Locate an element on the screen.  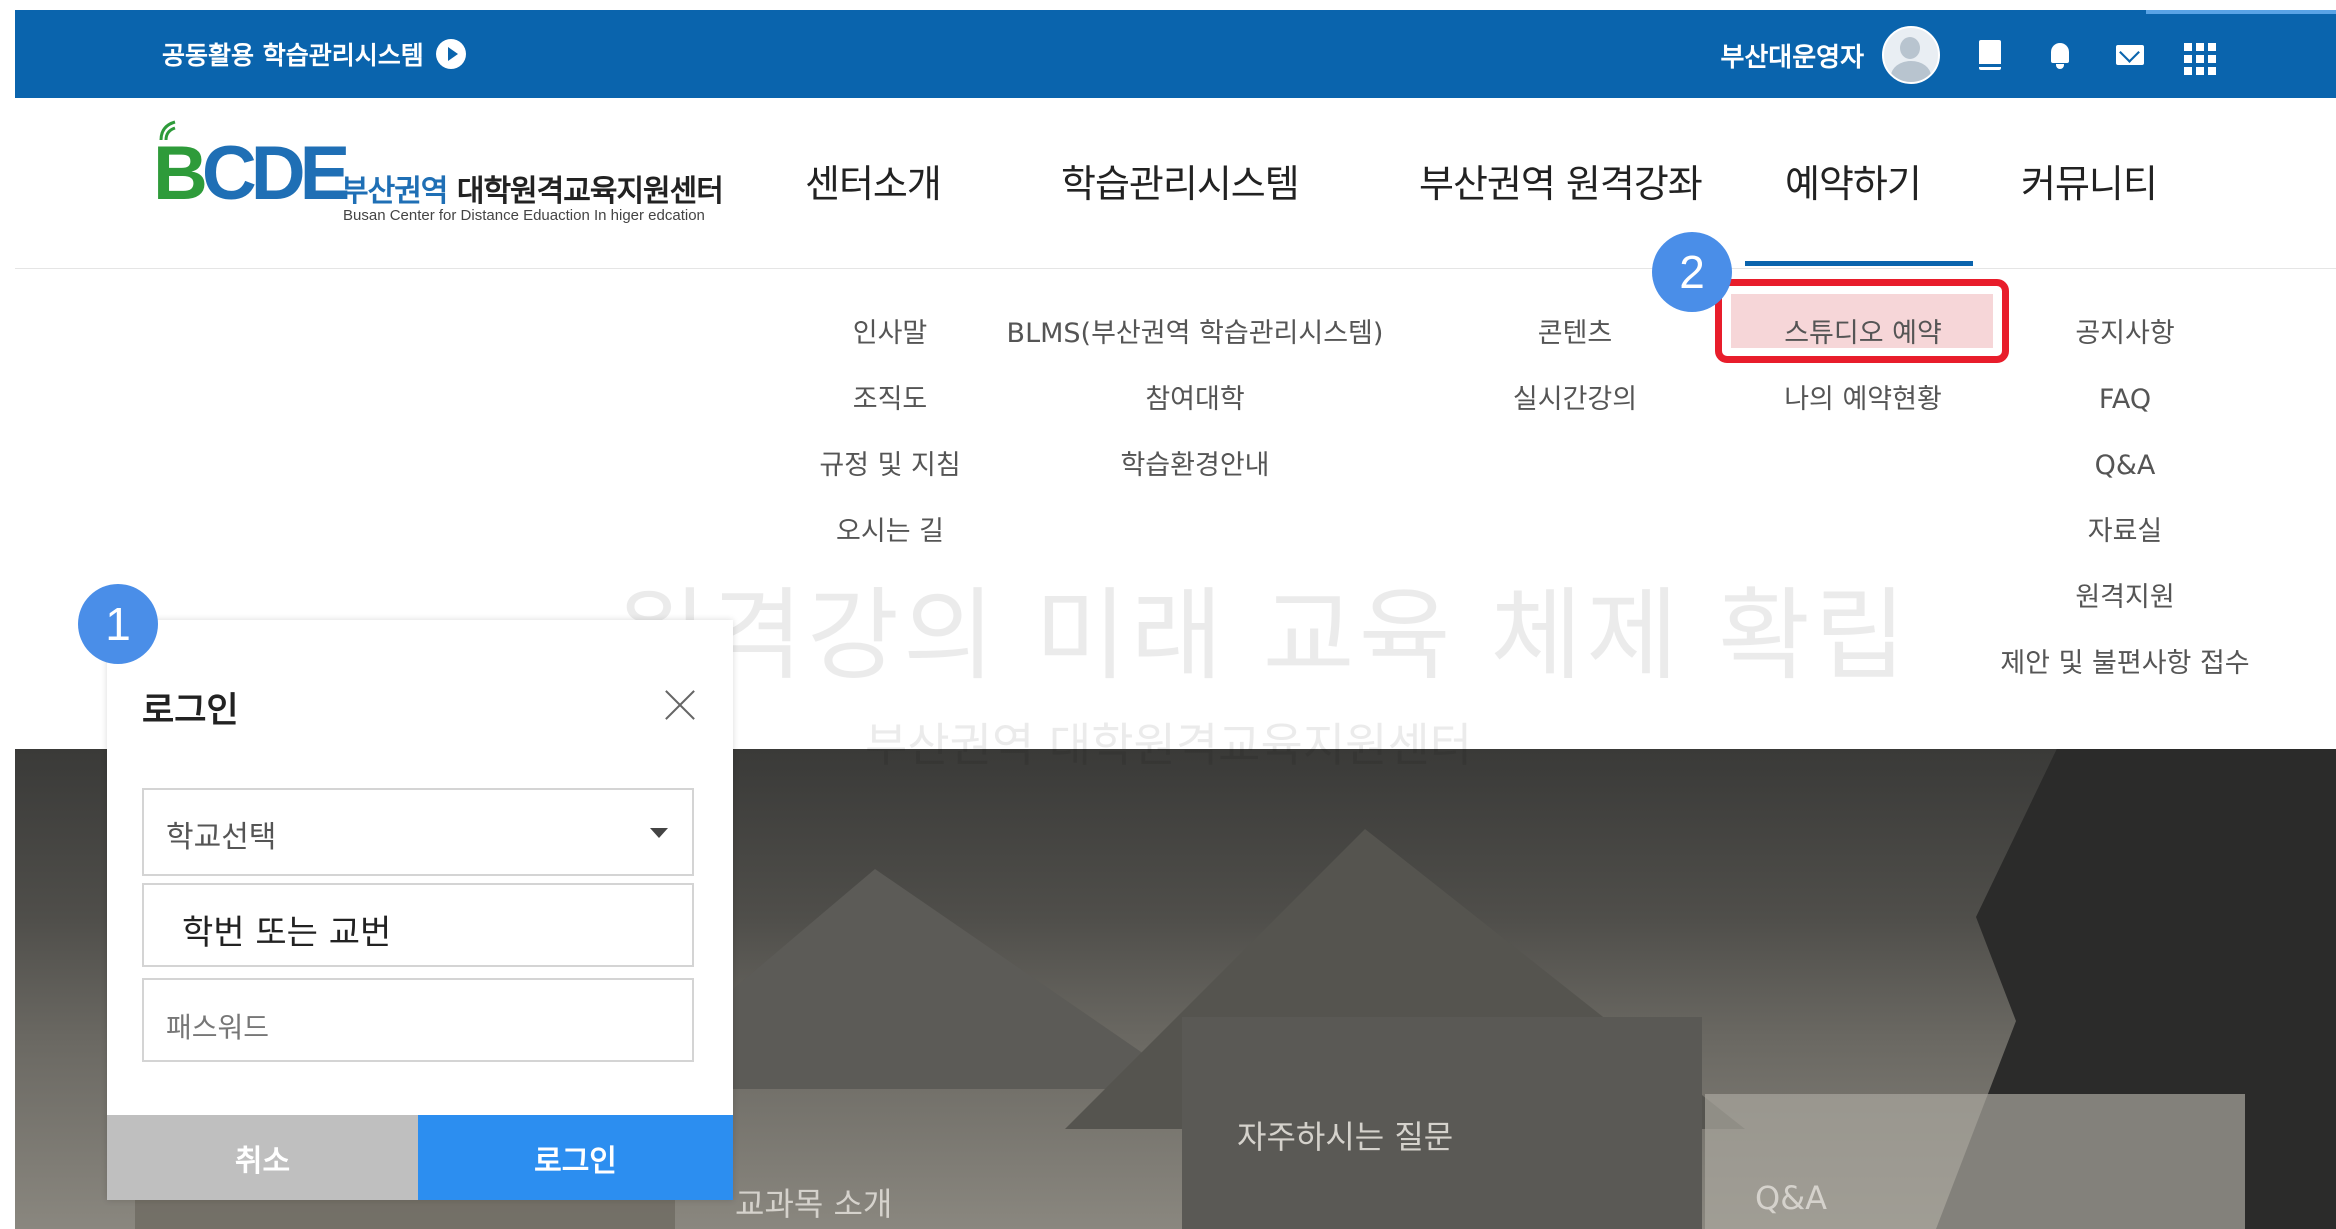
top-bar: 공동활용 학습관리시스템 부산대운영자 is located at coordinates (1175, 54).